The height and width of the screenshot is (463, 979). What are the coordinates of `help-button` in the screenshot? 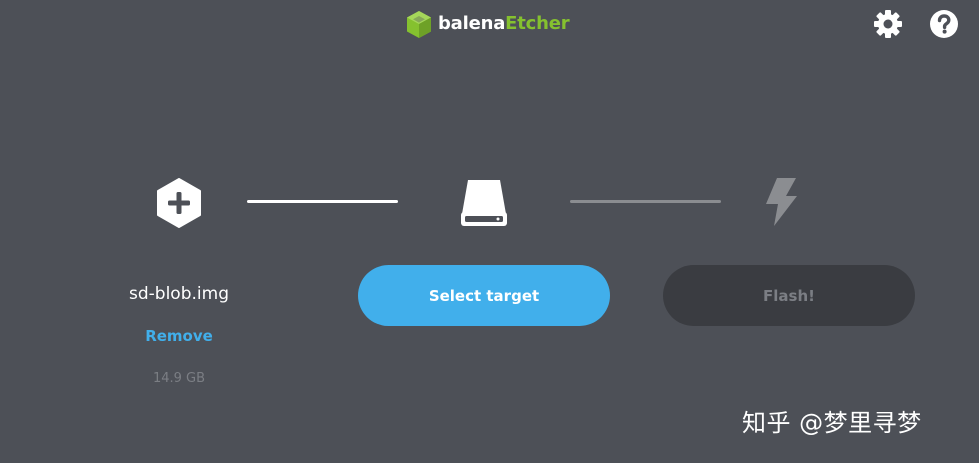 It's located at (944, 24).